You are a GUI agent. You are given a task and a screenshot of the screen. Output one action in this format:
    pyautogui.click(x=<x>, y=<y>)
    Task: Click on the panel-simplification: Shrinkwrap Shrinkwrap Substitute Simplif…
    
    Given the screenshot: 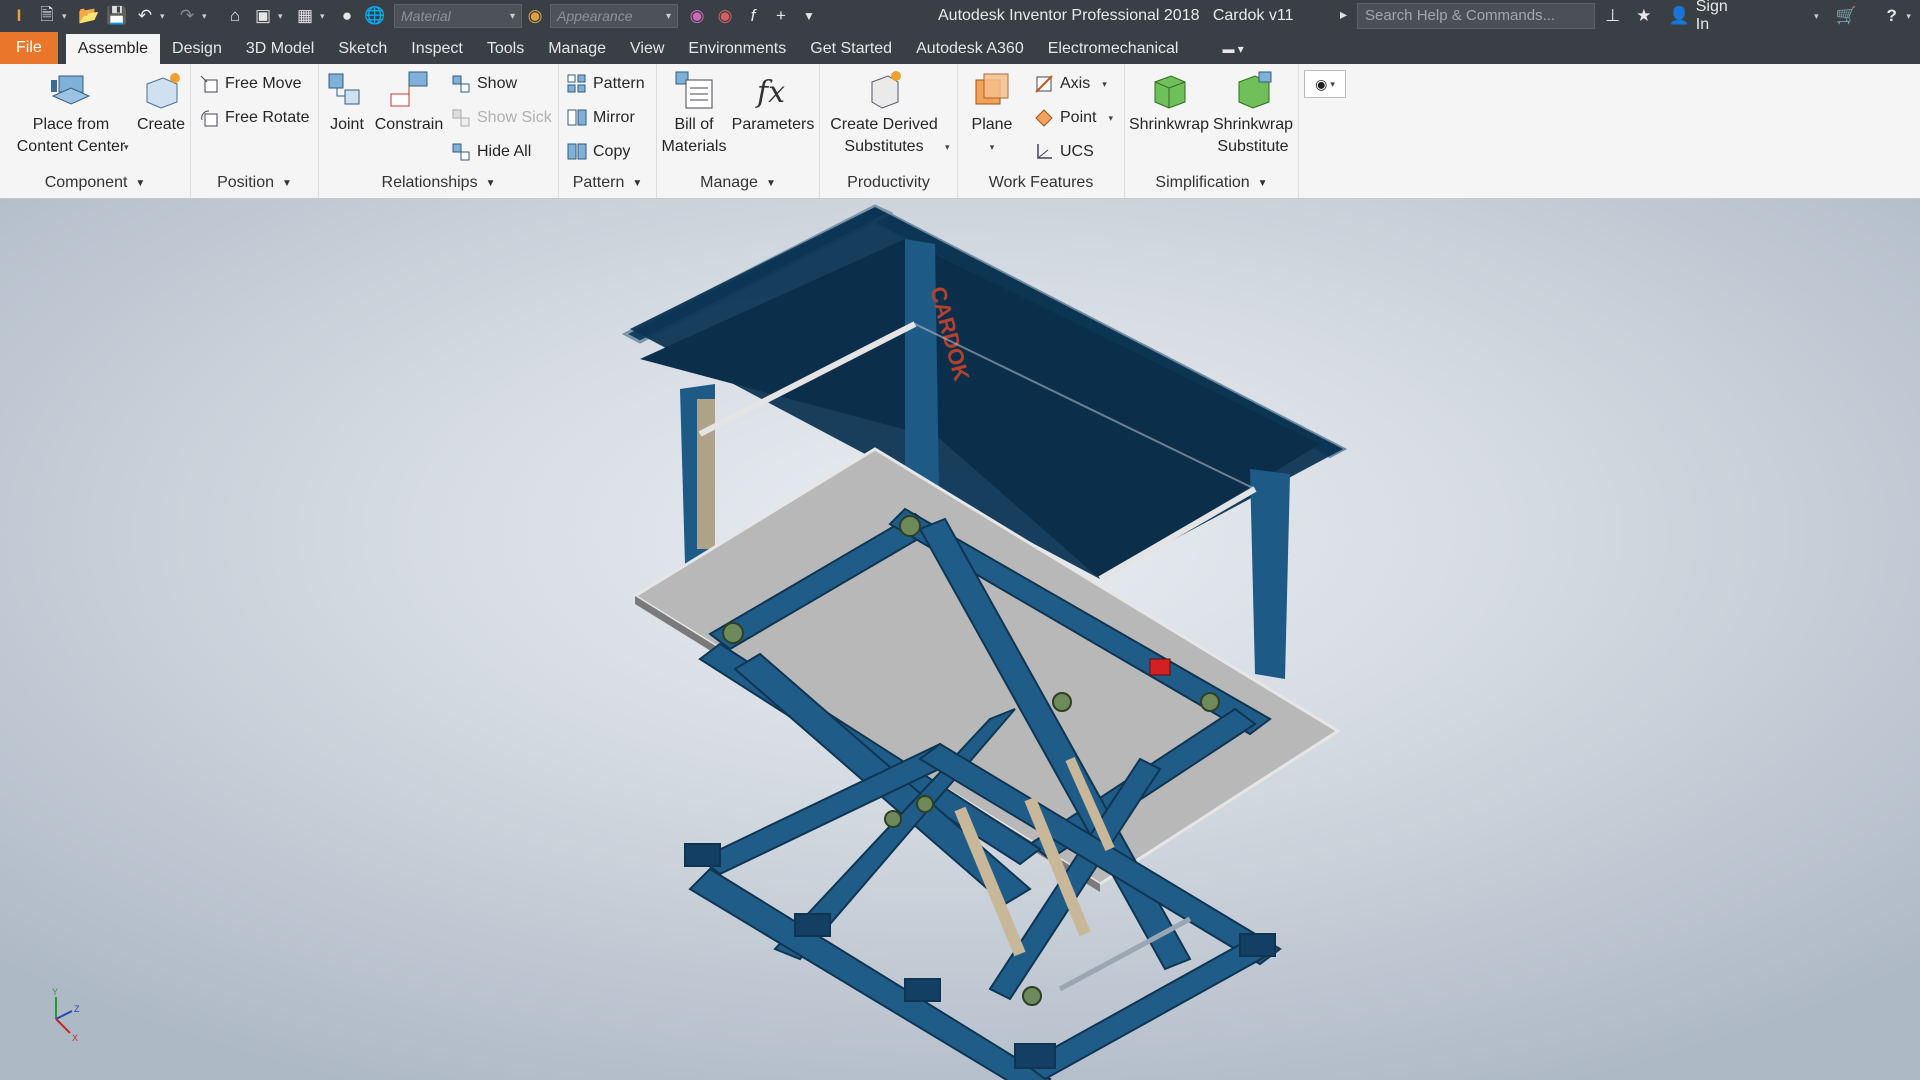 What is the action you would take?
    pyautogui.click(x=1212, y=131)
    